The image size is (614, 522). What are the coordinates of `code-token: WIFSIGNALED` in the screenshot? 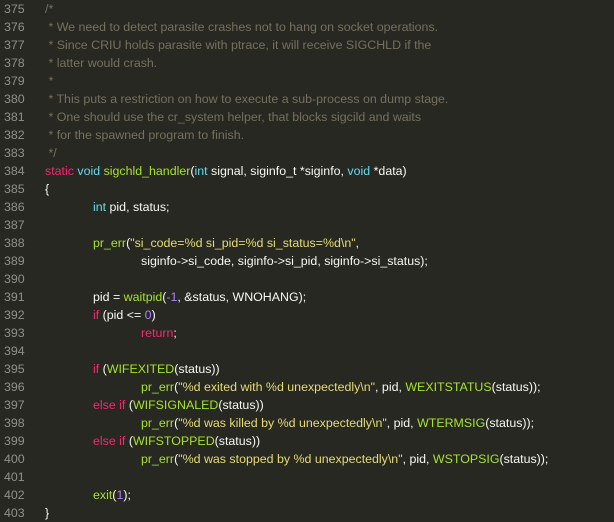 It's located at (175, 405).